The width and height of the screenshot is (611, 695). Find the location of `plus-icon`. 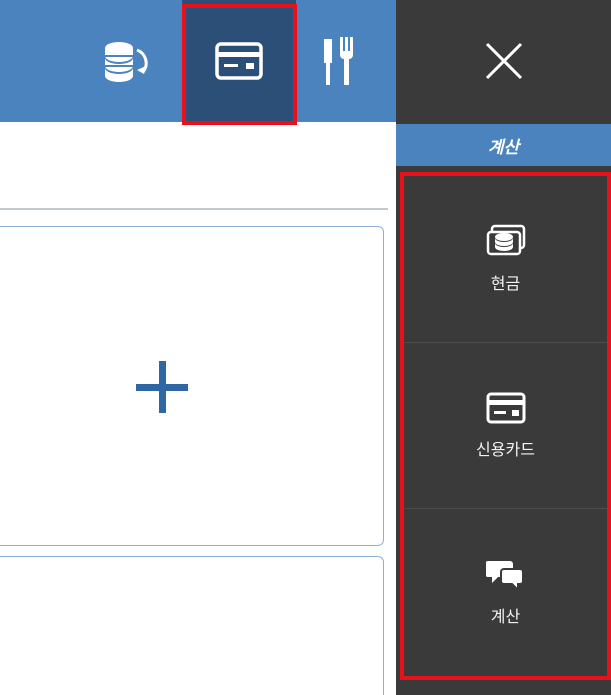

plus-icon is located at coordinates (162, 387).